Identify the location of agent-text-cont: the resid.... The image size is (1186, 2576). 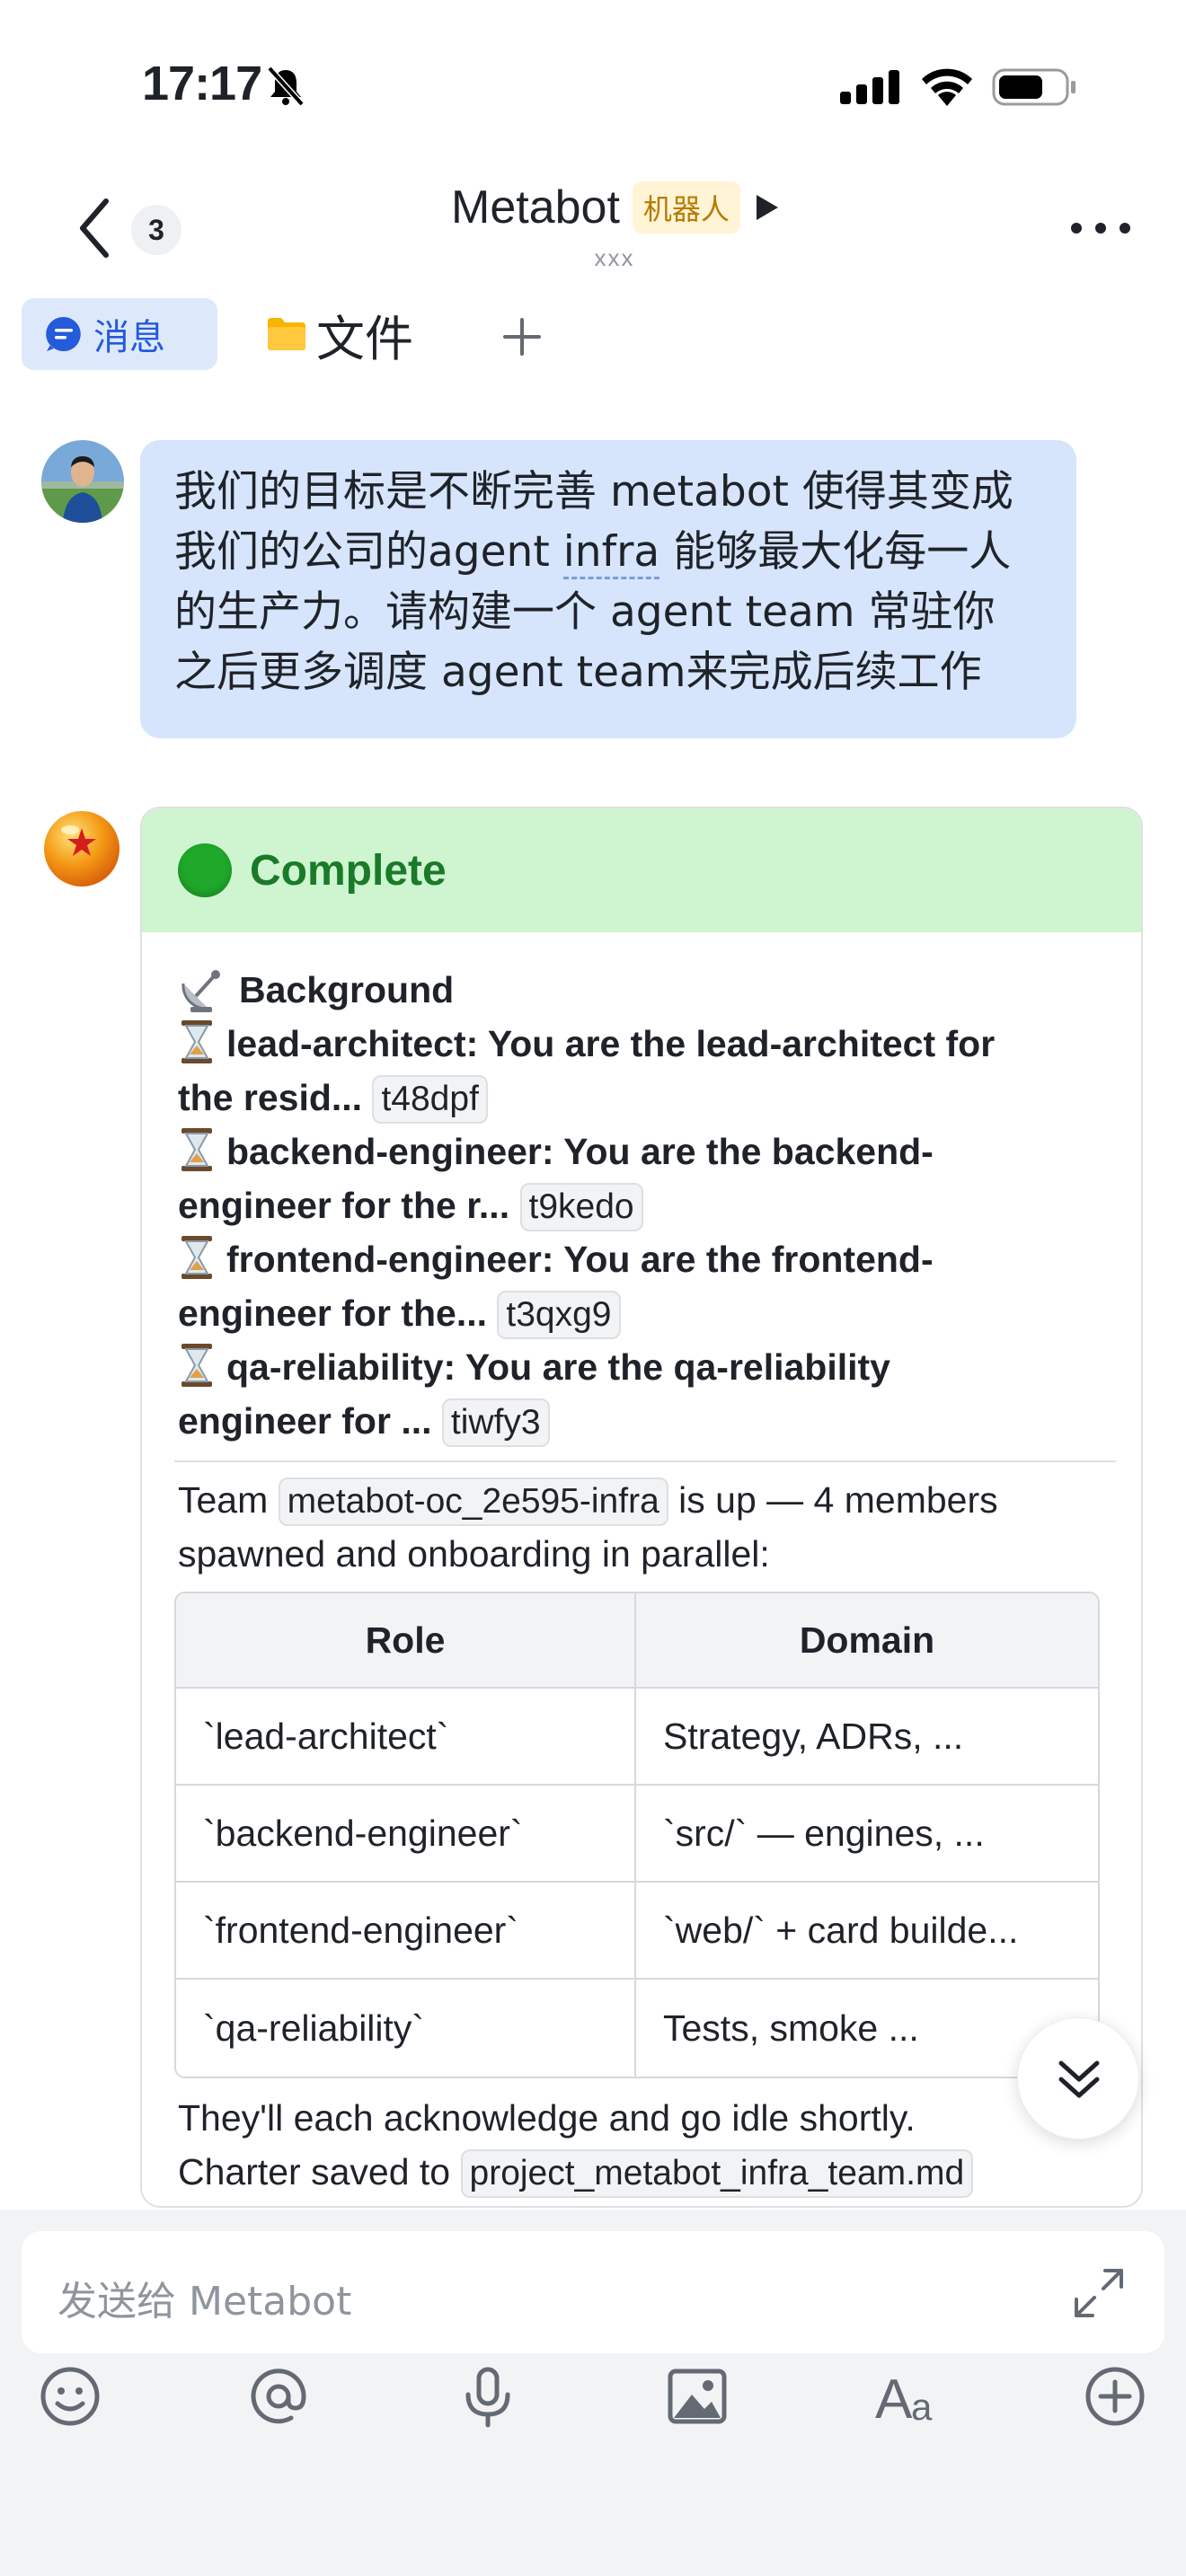
(270, 1097).